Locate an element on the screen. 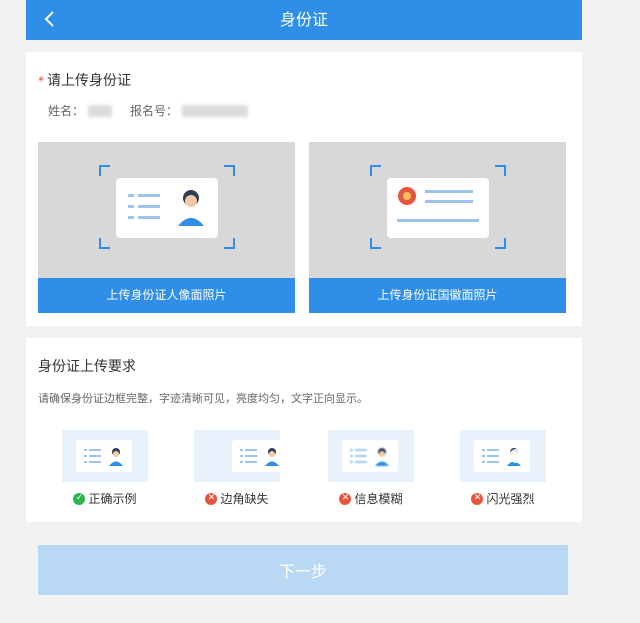 This screenshot has width=640, height=623. applicant-info: 姓名： 报名号： is located at coordinates (148, 110).